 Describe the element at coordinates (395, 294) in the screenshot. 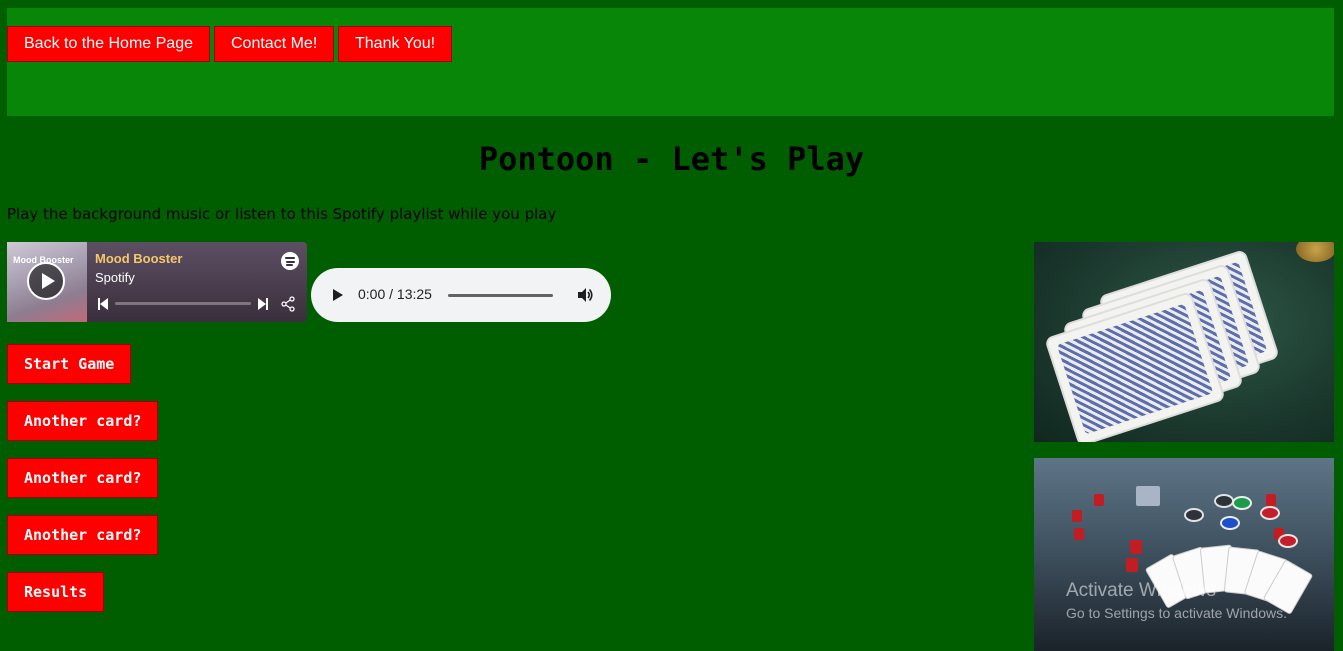

I see `audio-time: 0:00 / 13:25` at that location.